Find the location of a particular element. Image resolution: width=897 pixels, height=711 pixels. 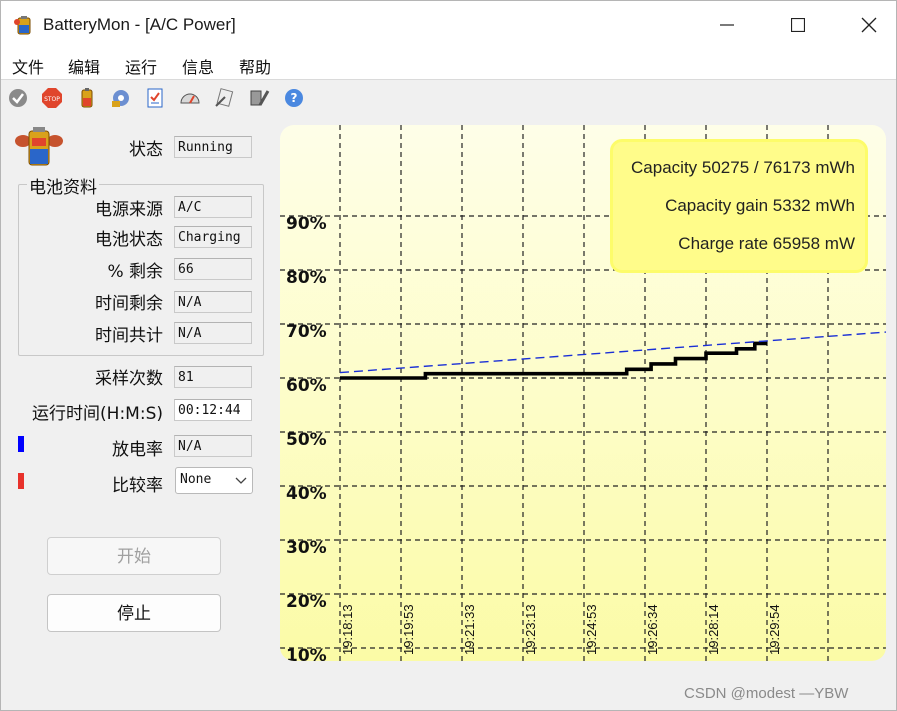

run-time-field: 00:12:44 is located at coordinates (213, 410).